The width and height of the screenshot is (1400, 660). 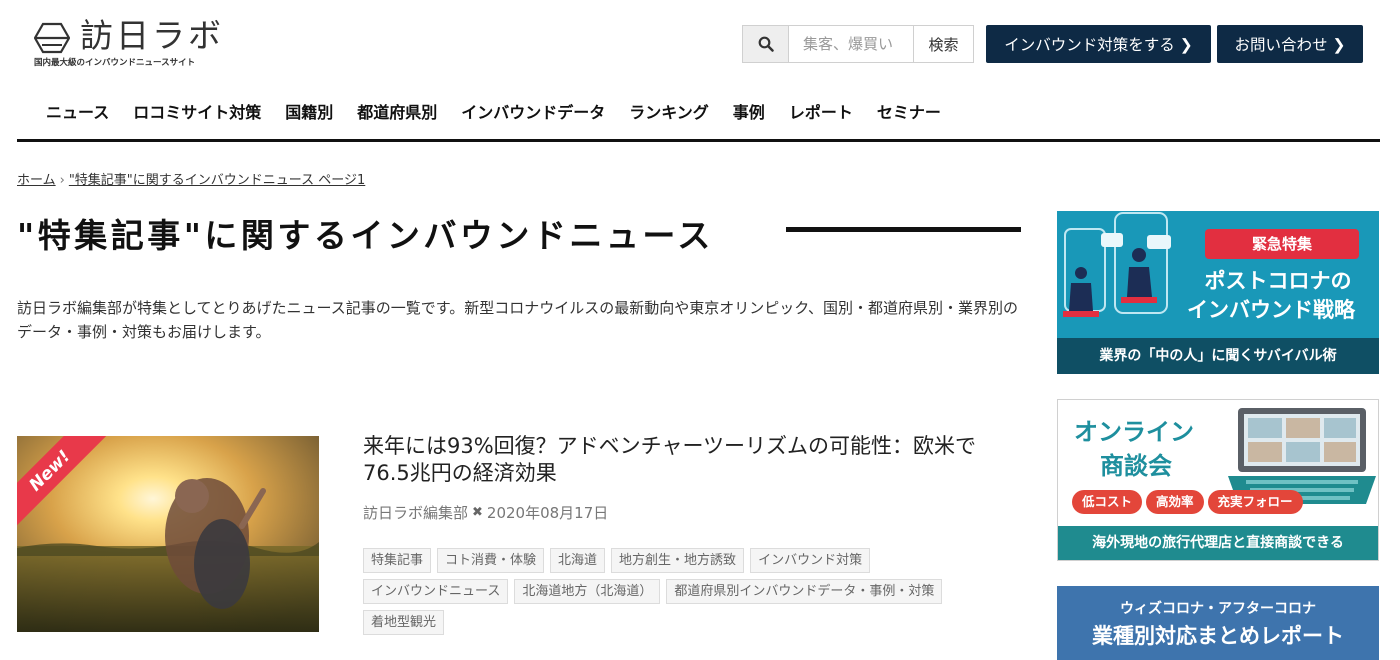 I want to click on page-title: "特集記事"に関するインバウンドニュース, so click(x=365, y=235).